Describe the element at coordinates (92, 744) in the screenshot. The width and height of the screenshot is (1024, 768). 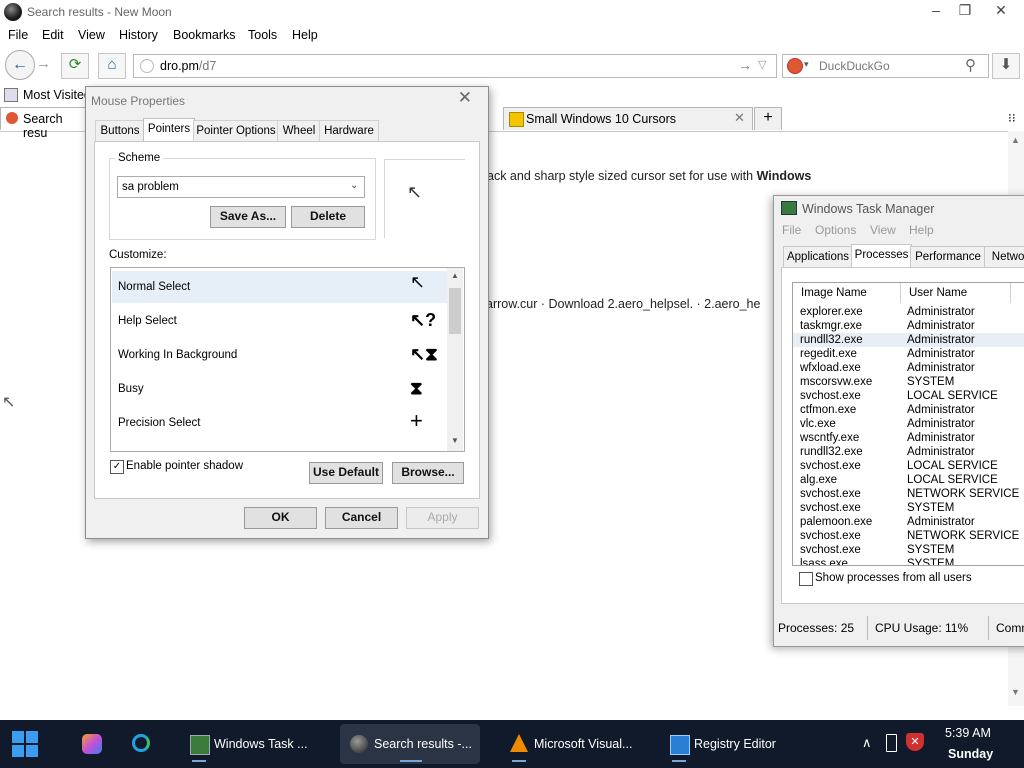
I see `copilot-icon` at that location.